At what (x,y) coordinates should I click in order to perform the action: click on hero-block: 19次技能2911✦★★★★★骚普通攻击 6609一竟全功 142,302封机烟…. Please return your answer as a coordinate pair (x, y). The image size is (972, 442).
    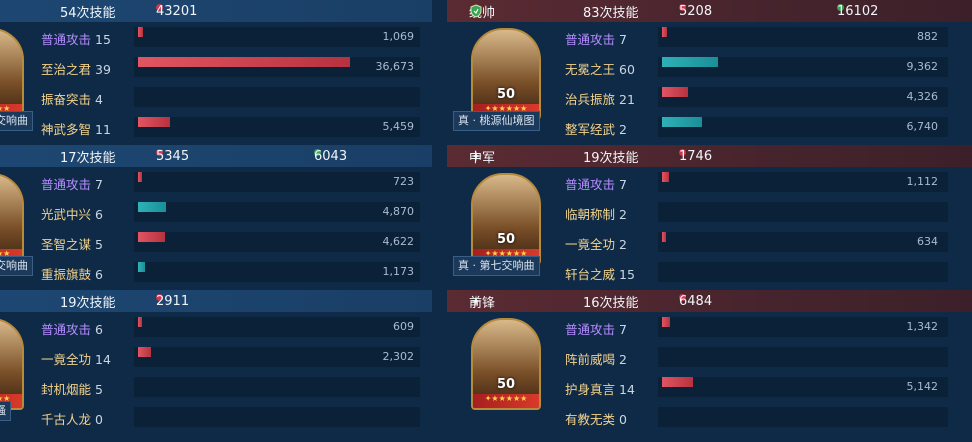
    Looking at the image, I should click on (216, 363).